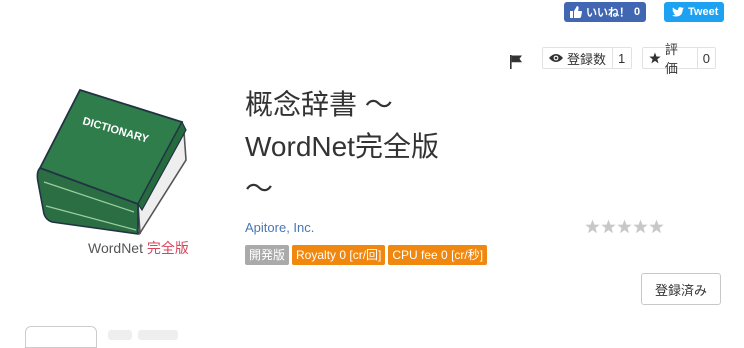 This screenshot has width=744, height=348. I want to click on facebook-like-button: いいね！ 0, so click(605, 12).